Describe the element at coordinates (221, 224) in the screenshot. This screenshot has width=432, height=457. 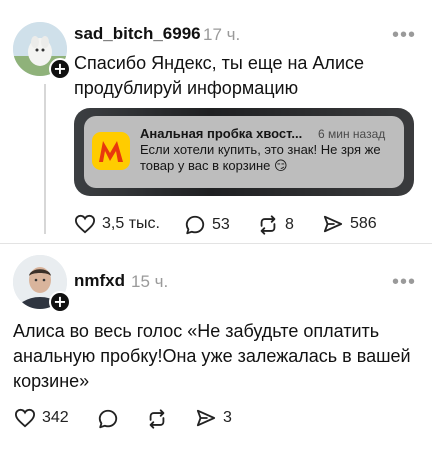
I see `reply-count: 53` at that location.